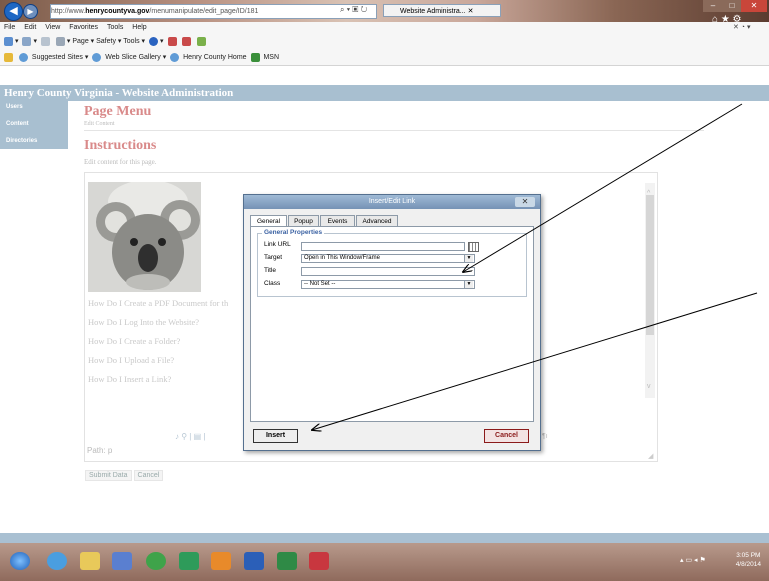 This screenshot has height=581, width=769. Describe the element at coordinates (535, 361) in the screenshot. I see `arrow-to-insert-button` at that location.